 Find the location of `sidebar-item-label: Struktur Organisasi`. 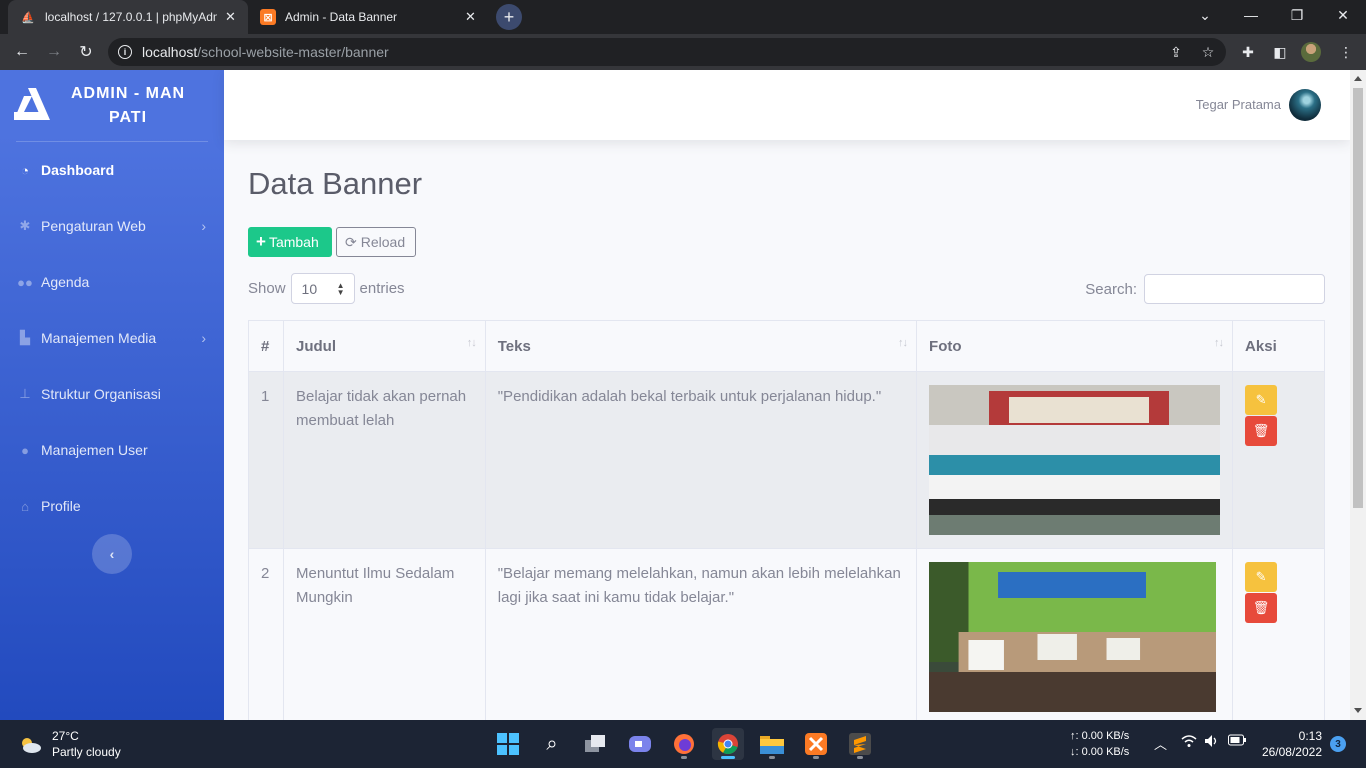

sidebar-item-label: Struktur Organisasi is located at coordinates (101, 394).